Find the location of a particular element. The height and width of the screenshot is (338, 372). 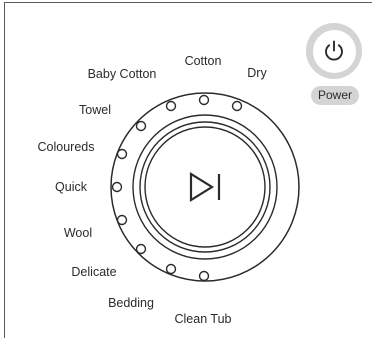

program-dot-quick is located at coordinates (117, 187).